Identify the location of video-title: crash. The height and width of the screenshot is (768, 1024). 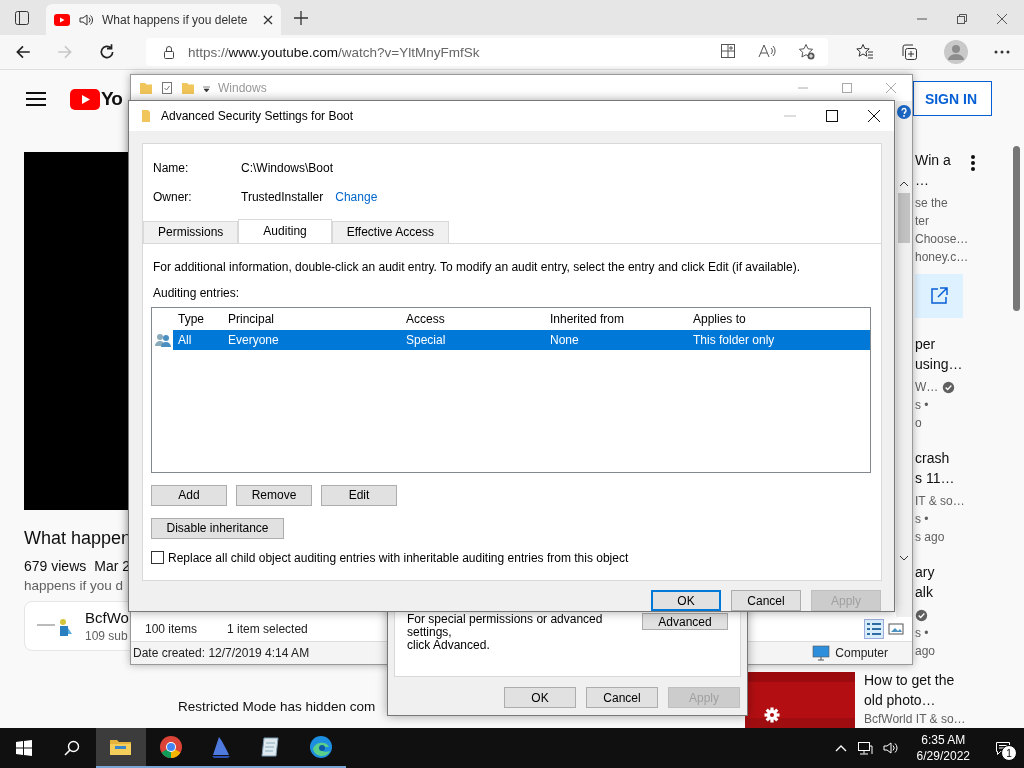
(955, 458).